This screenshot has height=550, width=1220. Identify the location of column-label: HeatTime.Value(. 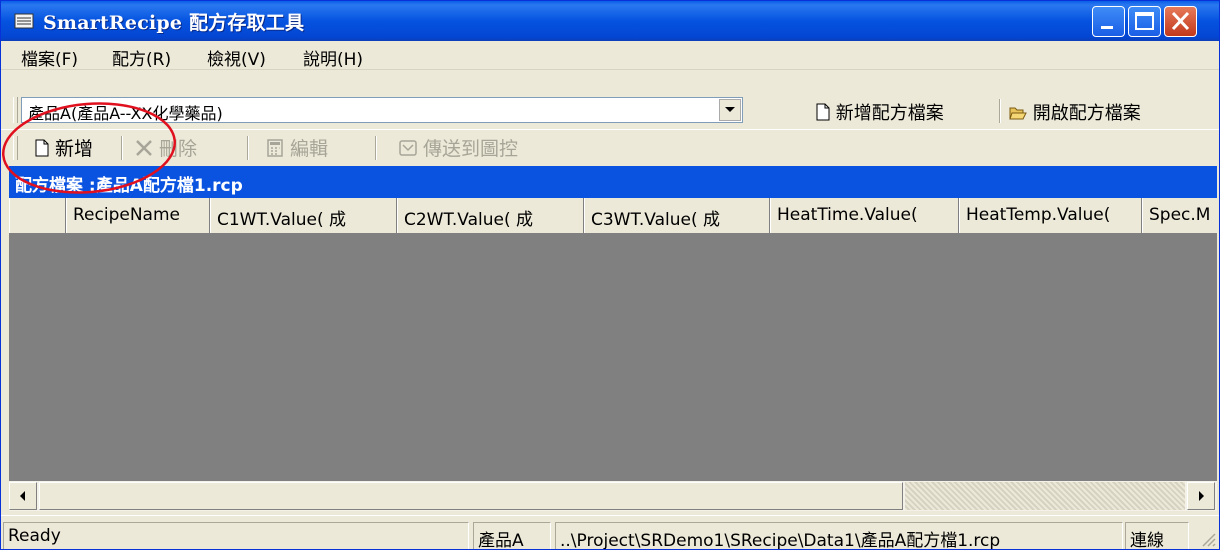
(847, 215).